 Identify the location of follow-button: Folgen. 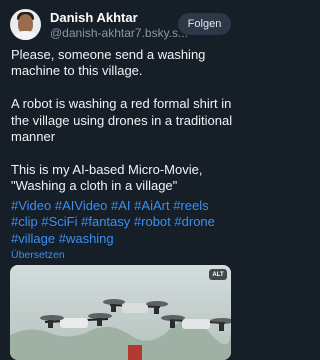
(204, 24).